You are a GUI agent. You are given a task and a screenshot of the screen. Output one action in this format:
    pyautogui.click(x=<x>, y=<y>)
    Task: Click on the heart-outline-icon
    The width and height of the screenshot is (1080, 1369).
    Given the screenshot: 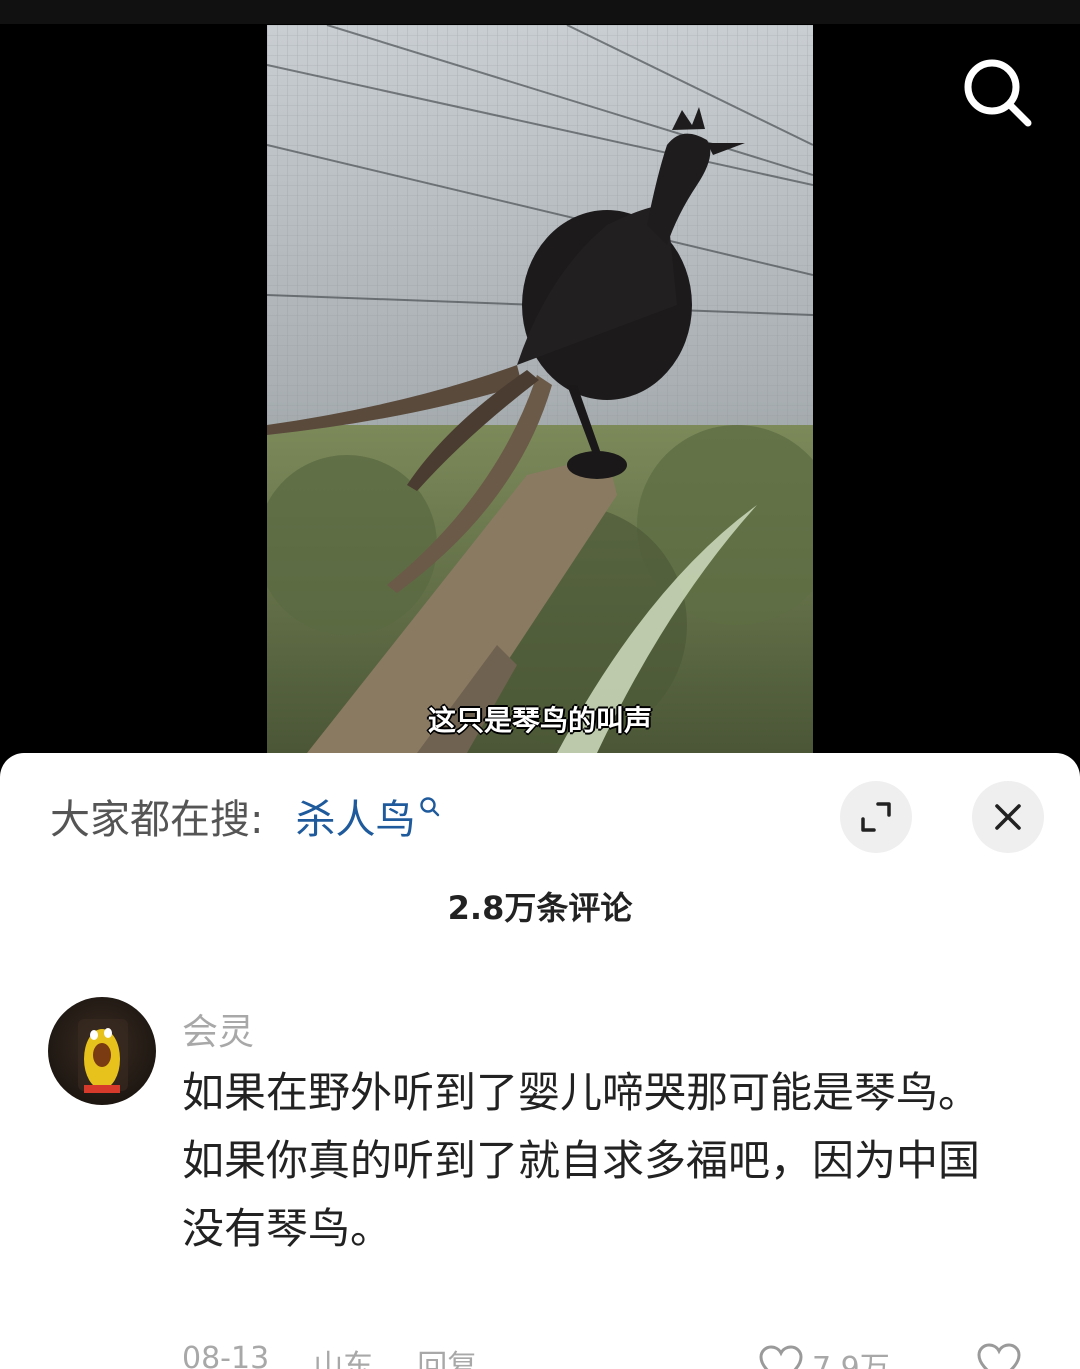 What is the action you would take?
    pyautogui.click(x=999, y=1356)
    